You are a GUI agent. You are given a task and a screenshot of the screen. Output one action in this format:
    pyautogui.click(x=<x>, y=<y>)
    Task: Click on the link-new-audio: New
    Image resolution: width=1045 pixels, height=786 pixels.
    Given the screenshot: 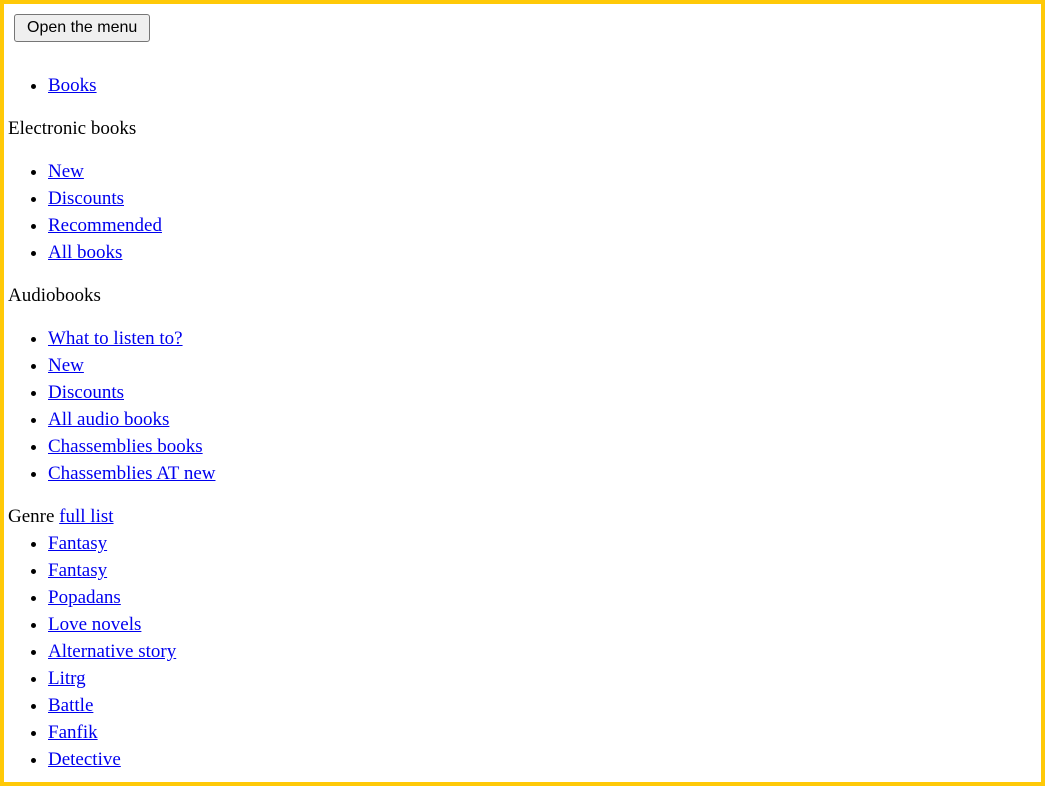 What is the action you would take?
    pyautogui.click(x=66, y=365)
    